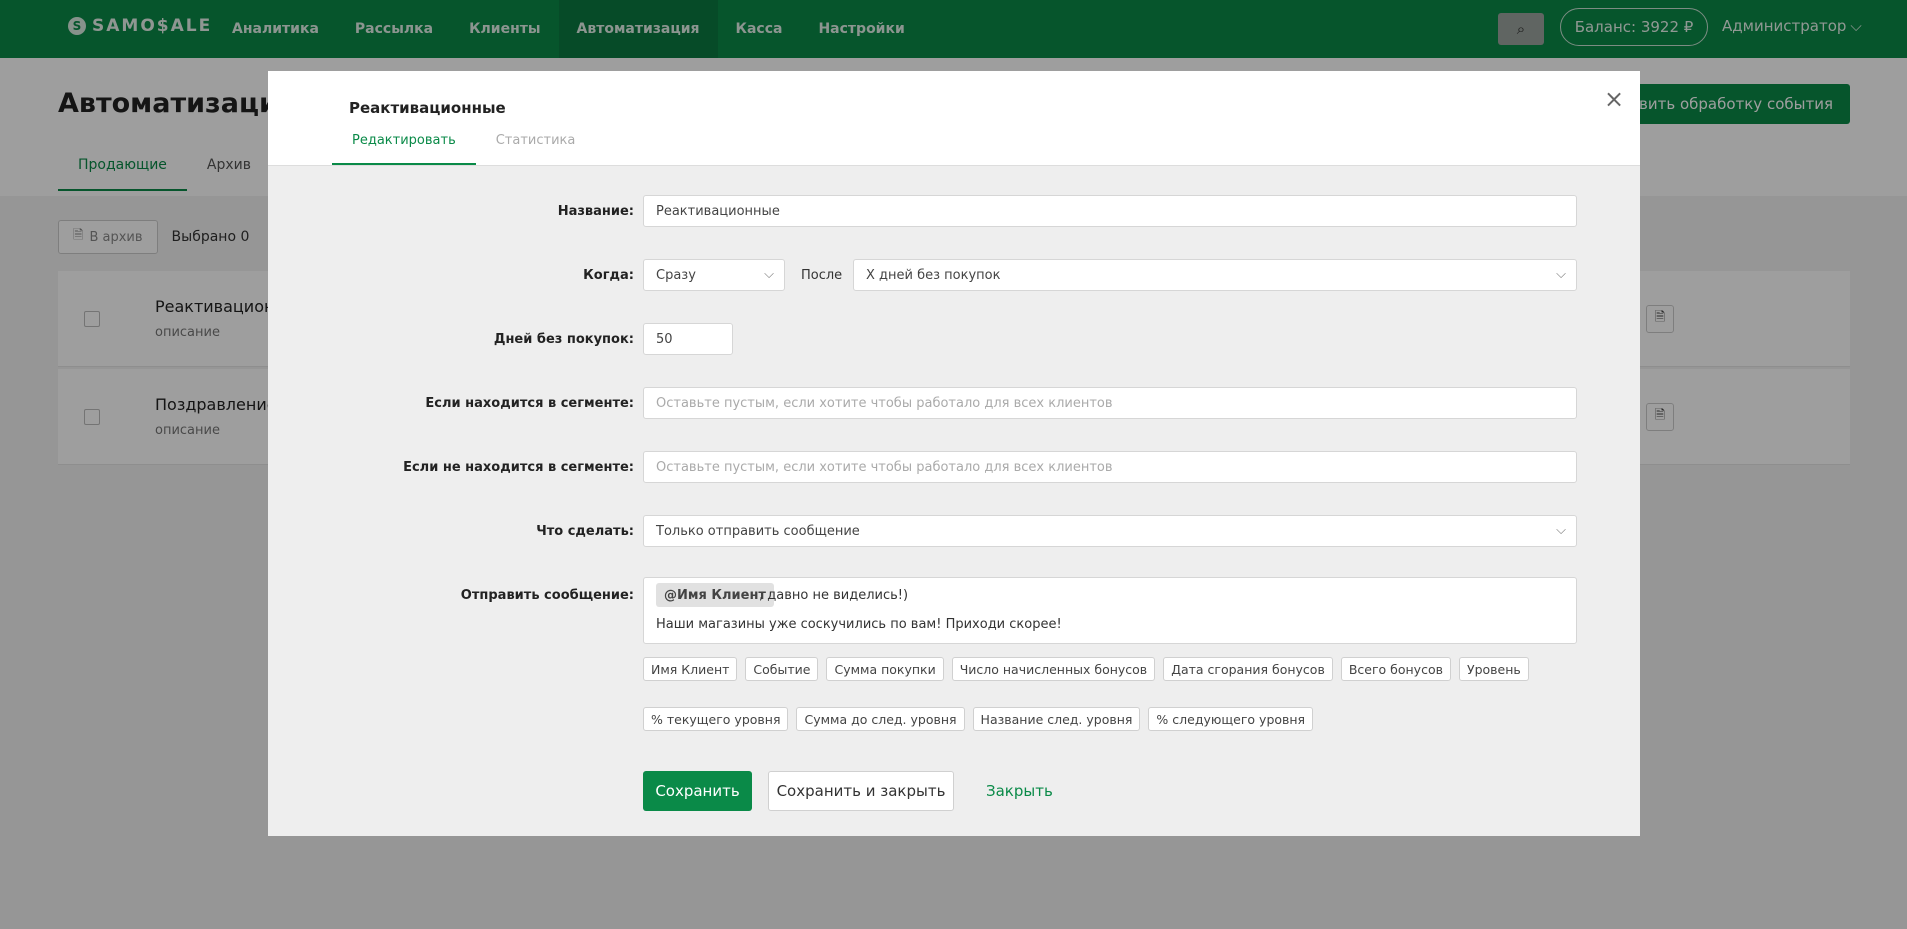 The height and width of the screenshot is (929, 1907). Describe the element at coordinates (885, 669) in the screenshot. I see `variable-chip: Сумма покупки` at that location.